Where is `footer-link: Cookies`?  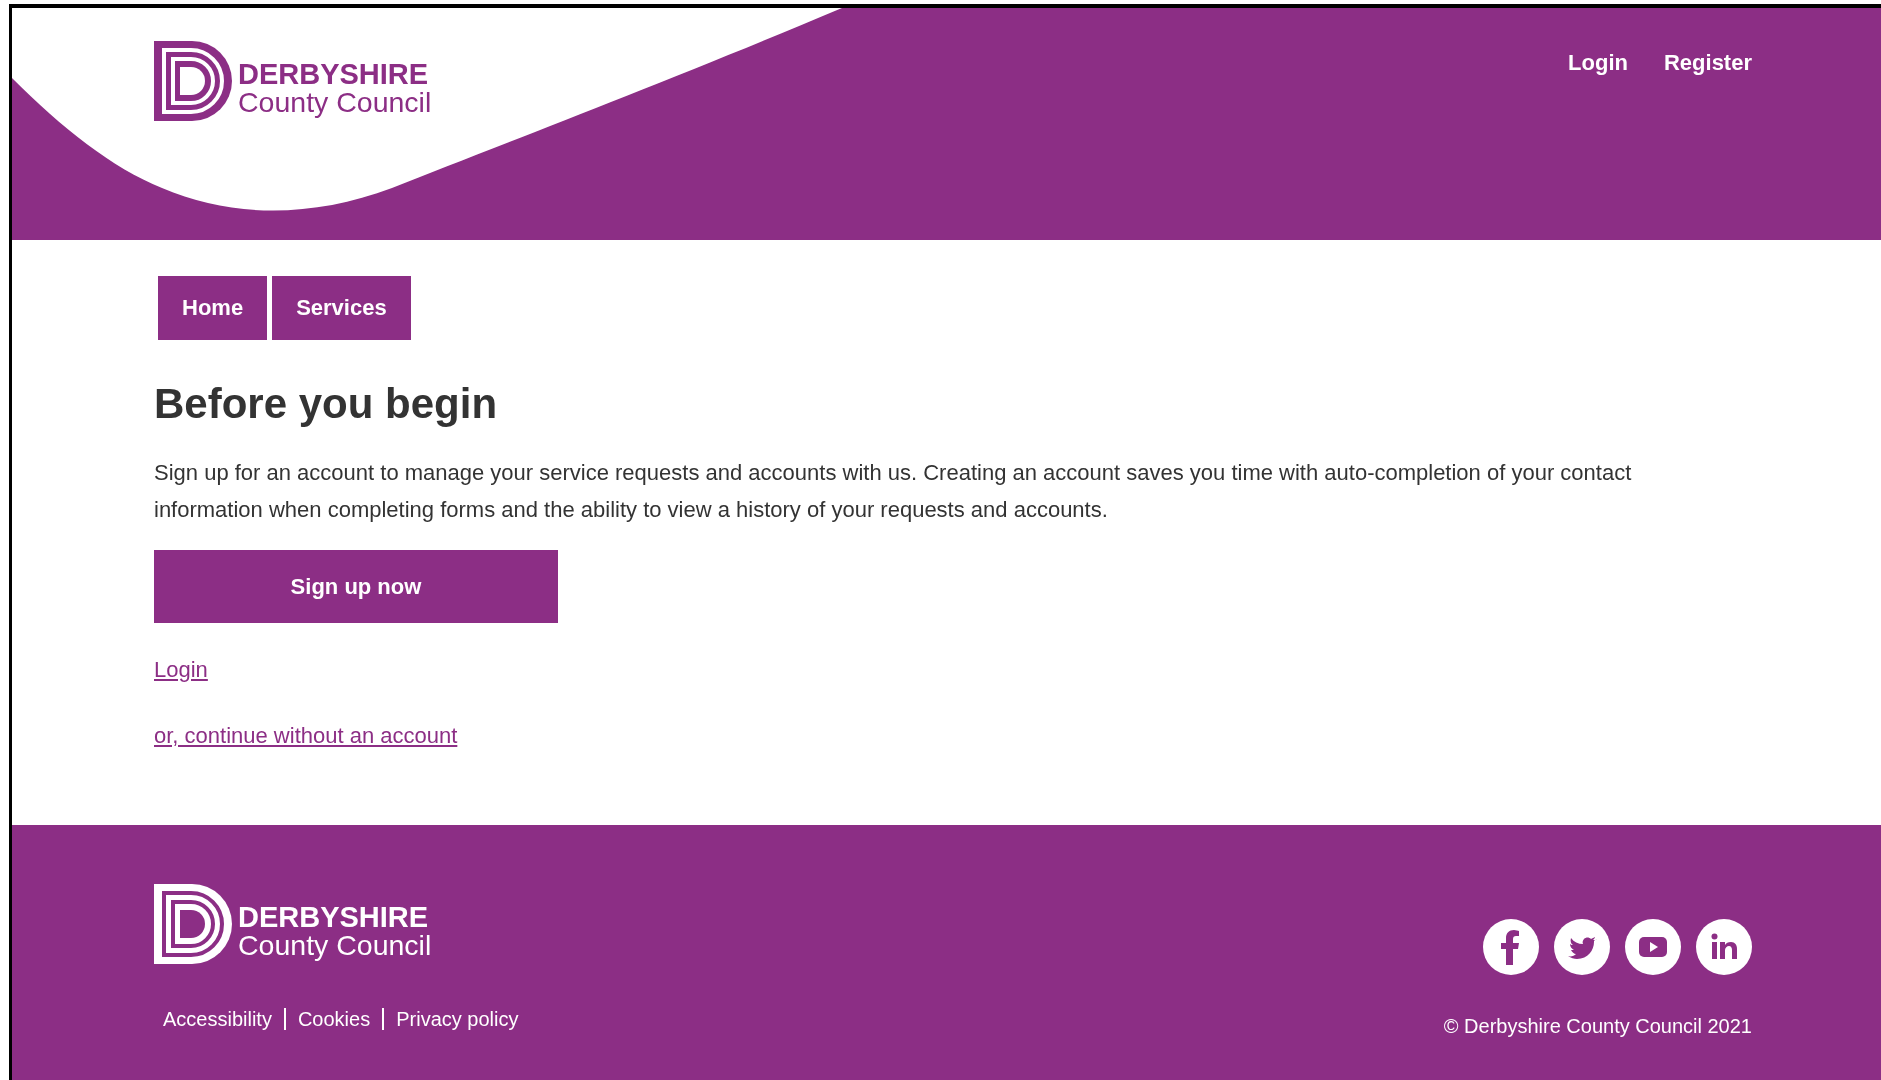 footer-link: Cookies is located at coordinates (333, 1019).